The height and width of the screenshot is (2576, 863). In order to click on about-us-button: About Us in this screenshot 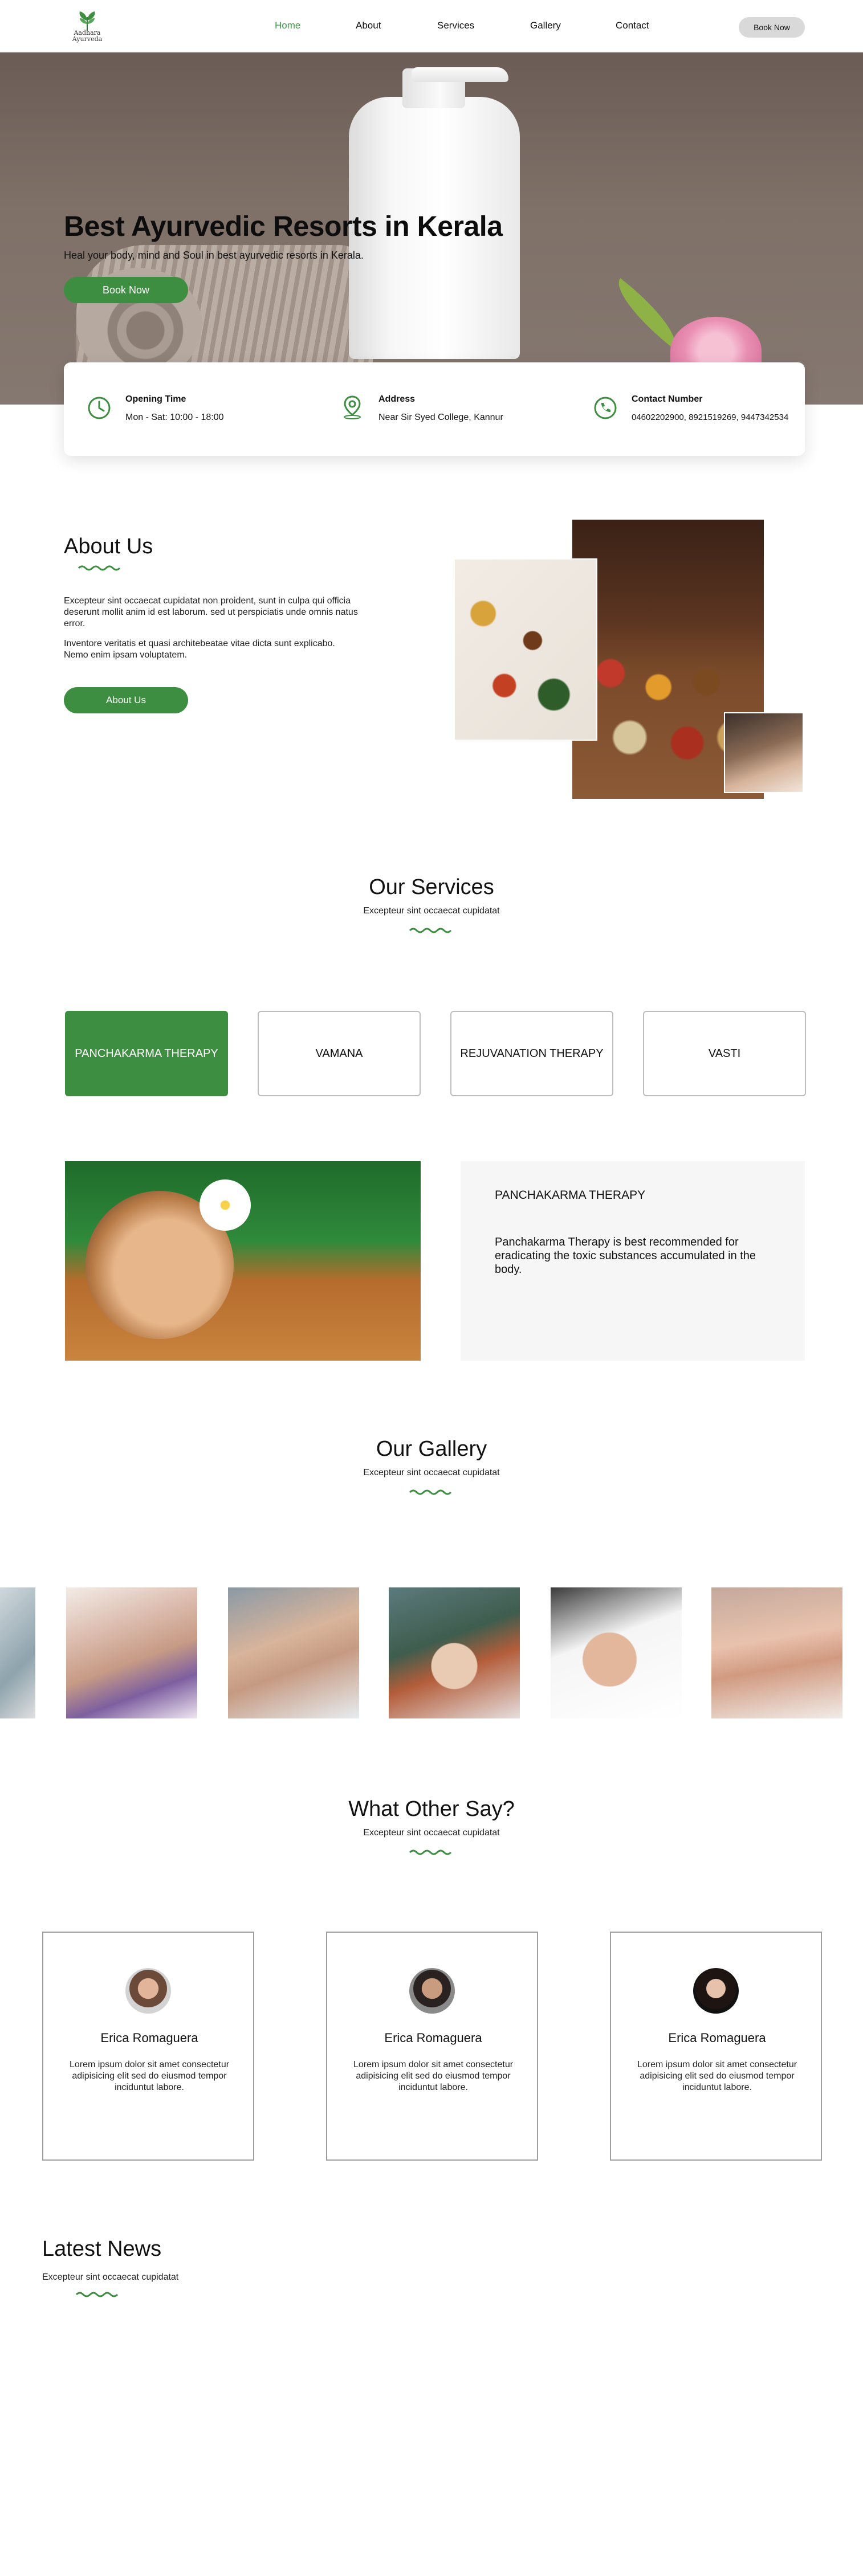, I will do `click(126, 700)`.